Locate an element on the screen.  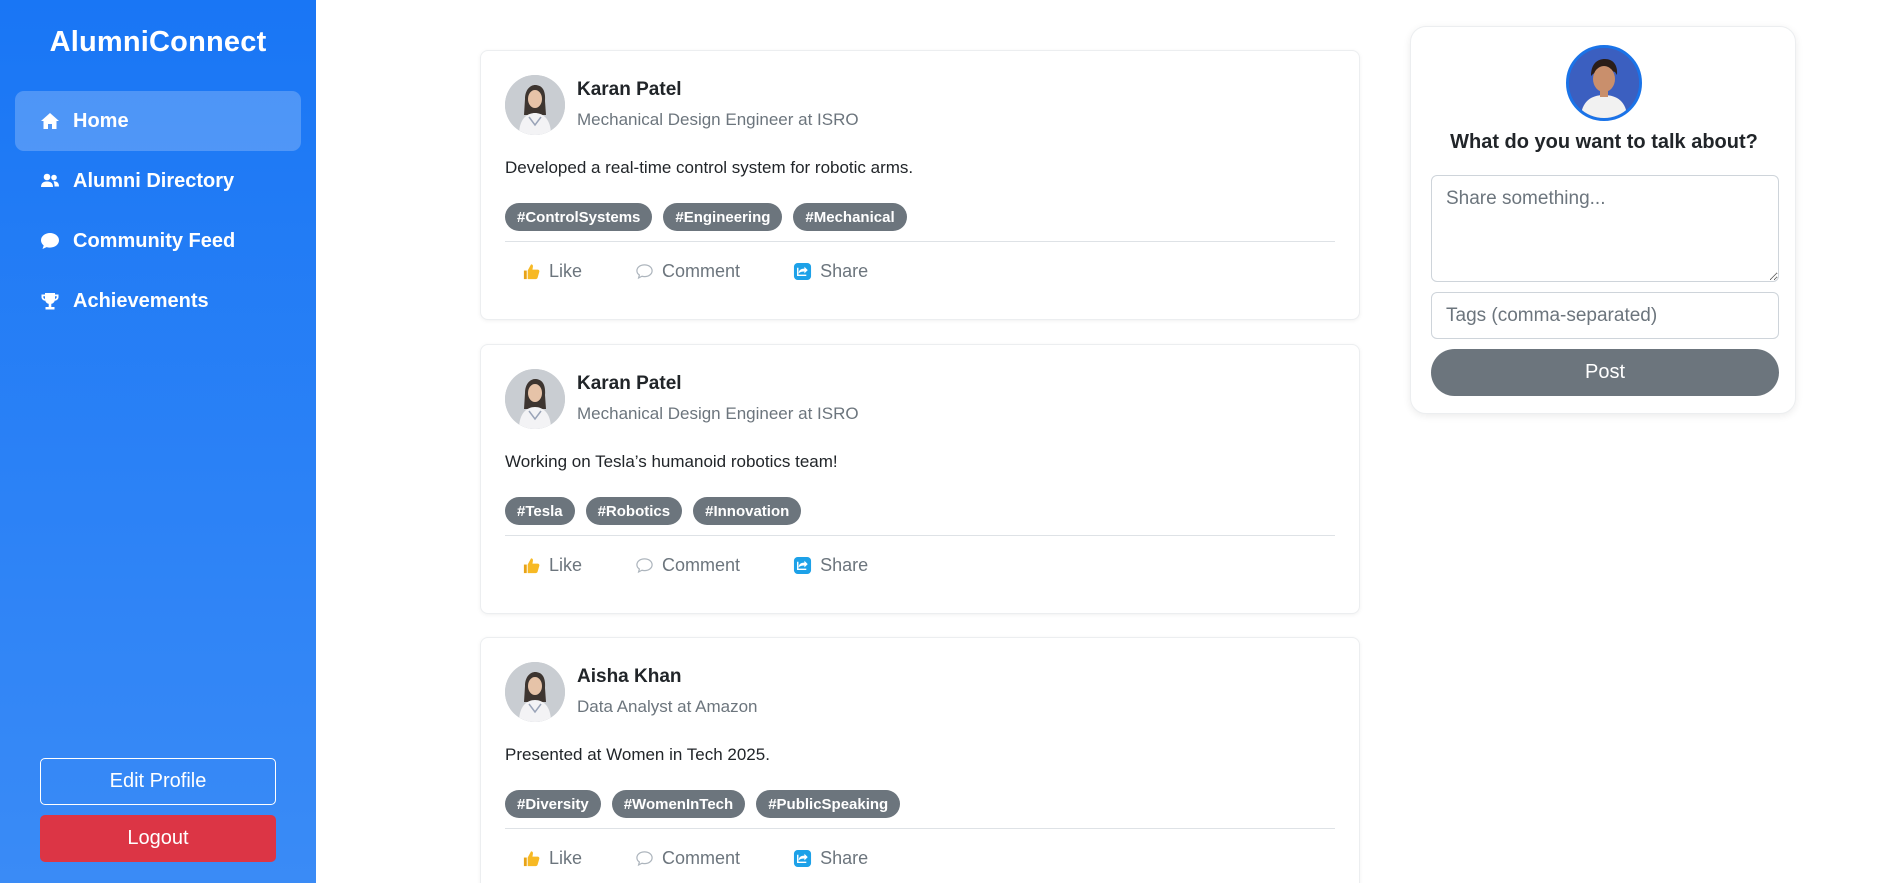
post-text: Presented at Women in Tech 2025. is located at coordinates (637, 754).